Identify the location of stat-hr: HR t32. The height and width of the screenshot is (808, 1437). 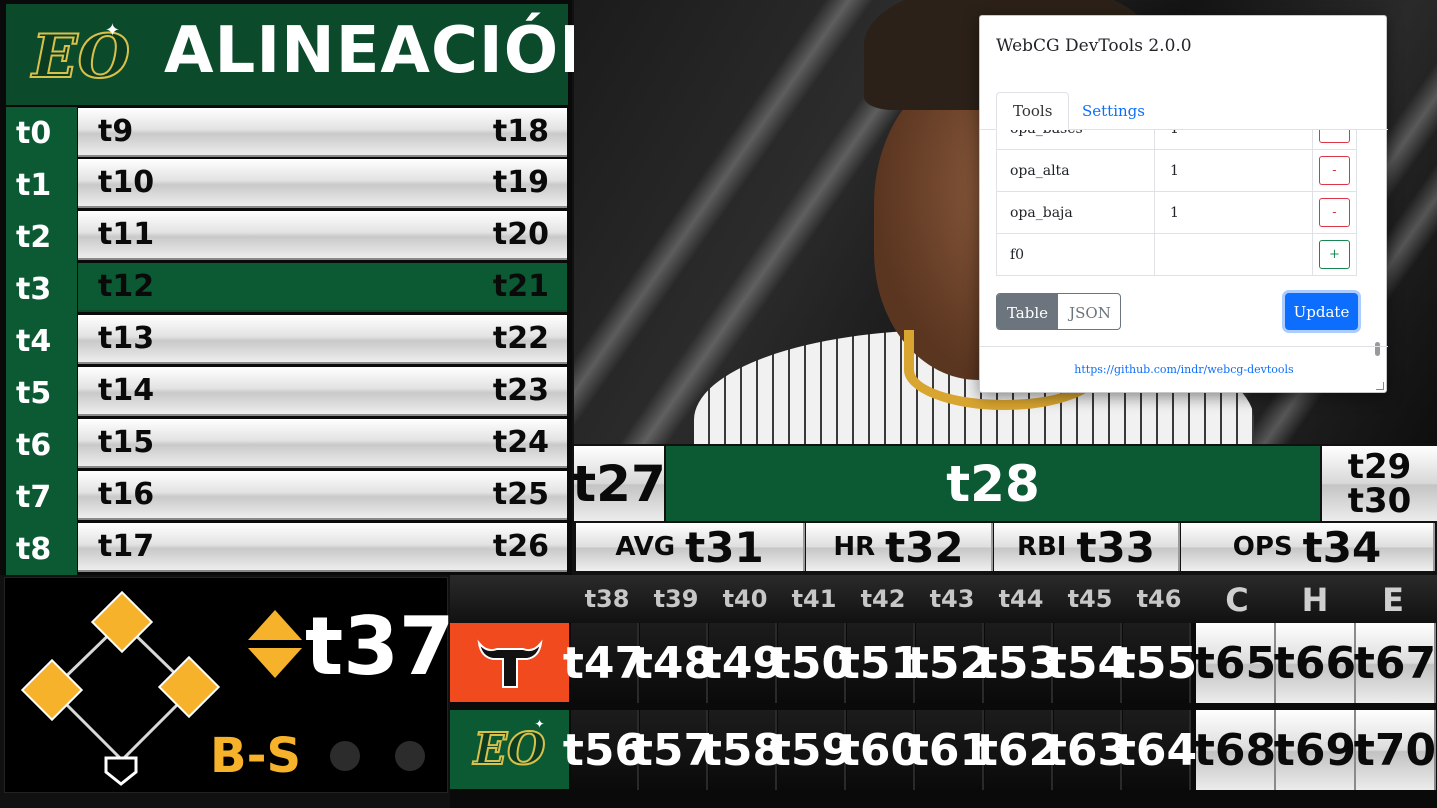
(899, 547).